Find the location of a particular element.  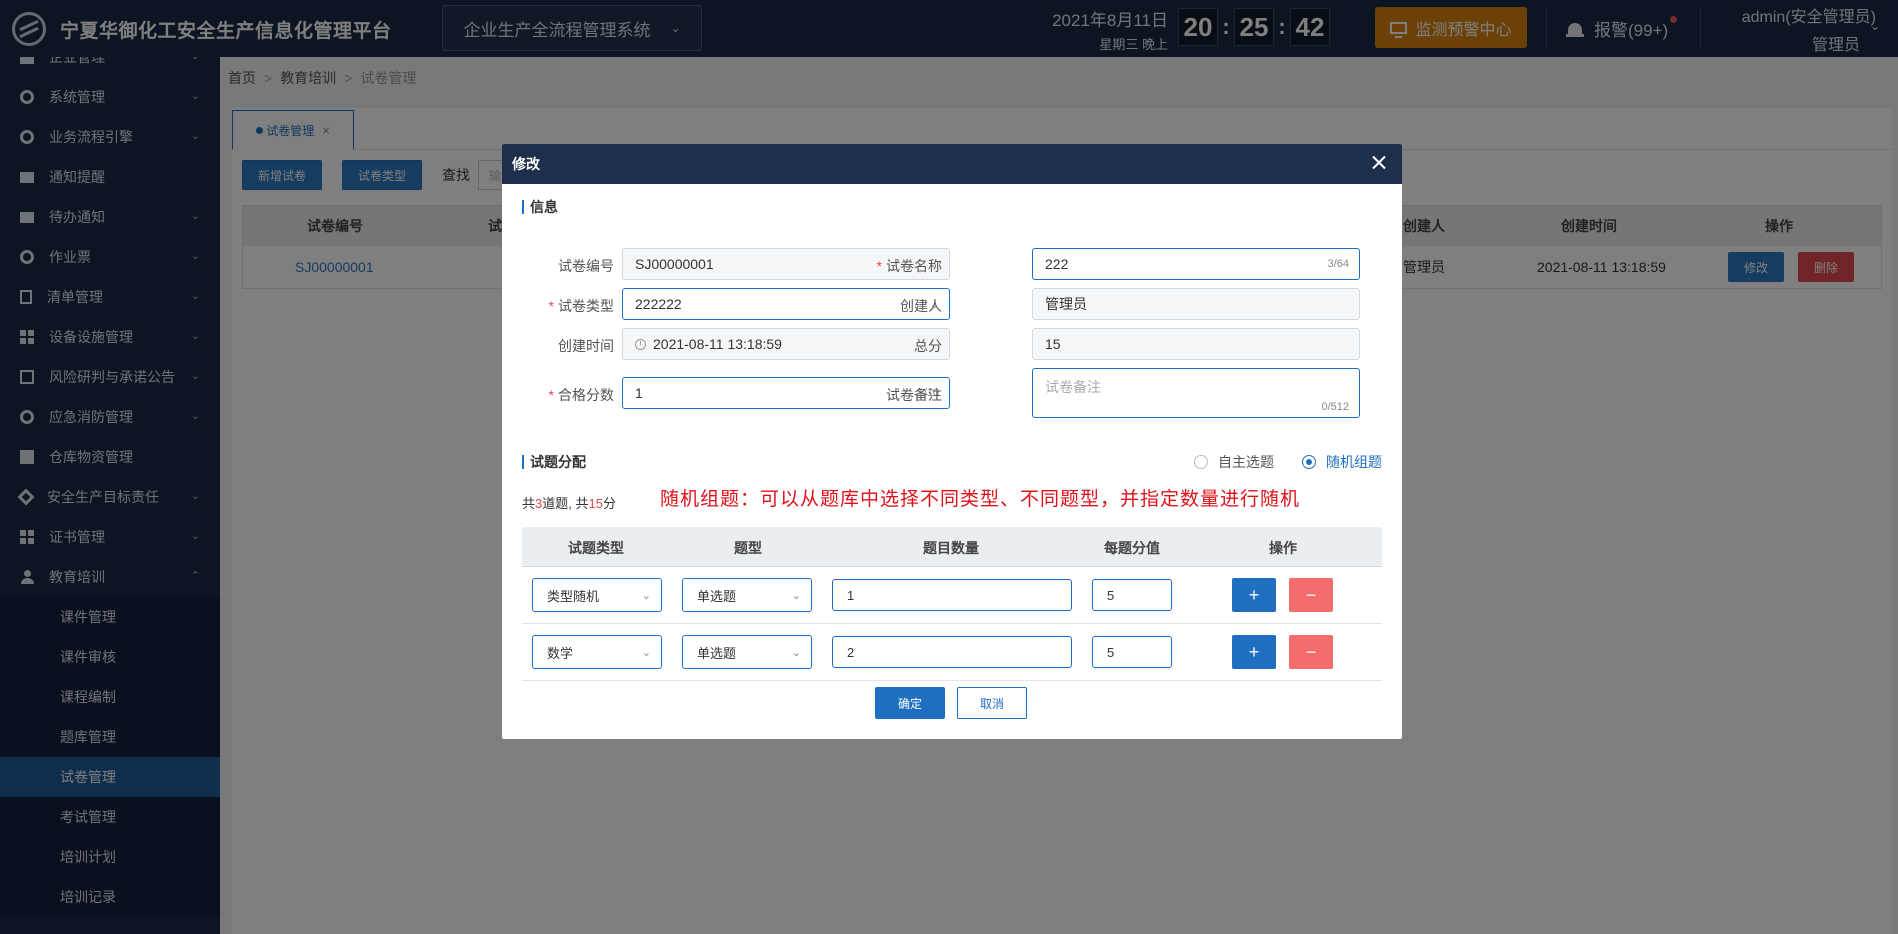

creator-label: 创建人 is located at coordinates (921, 306).